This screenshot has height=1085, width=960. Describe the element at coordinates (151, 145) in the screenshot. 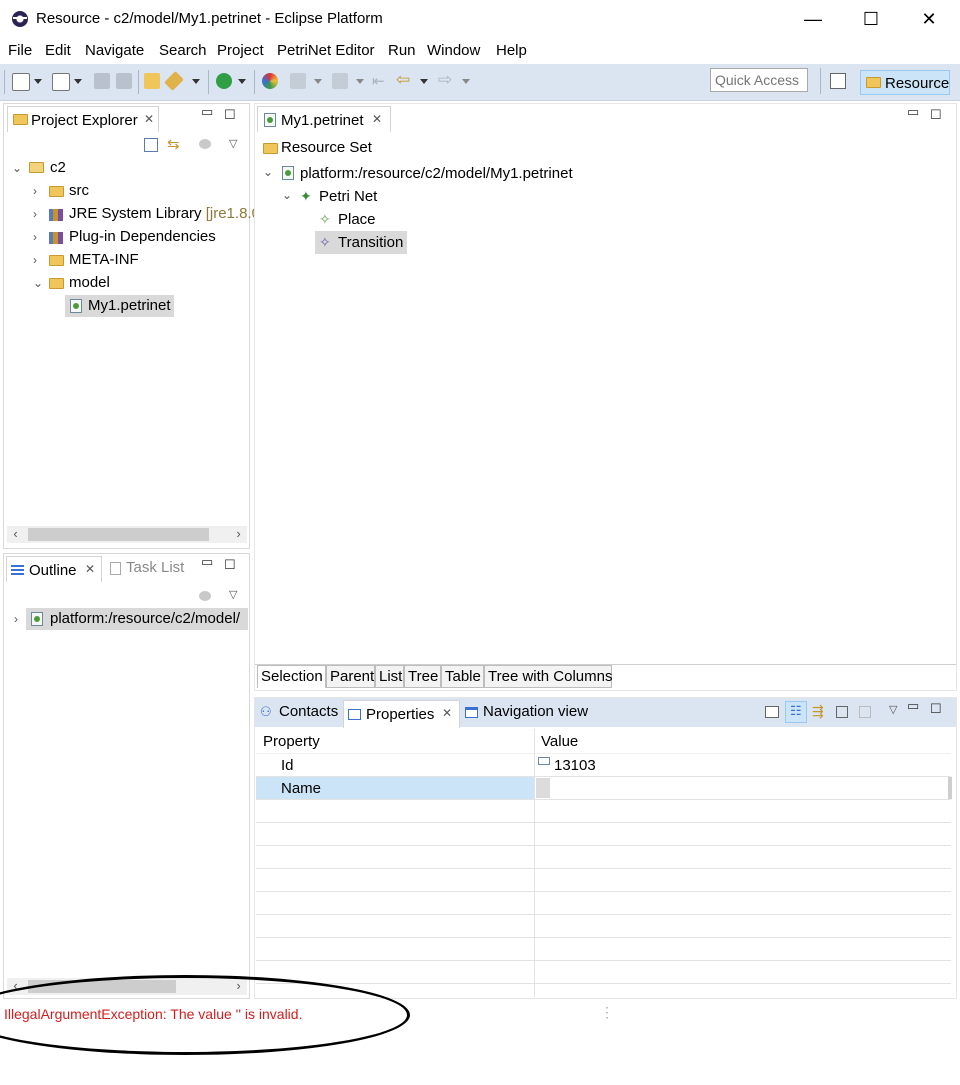

I see `collapse-all-icon` at that location.